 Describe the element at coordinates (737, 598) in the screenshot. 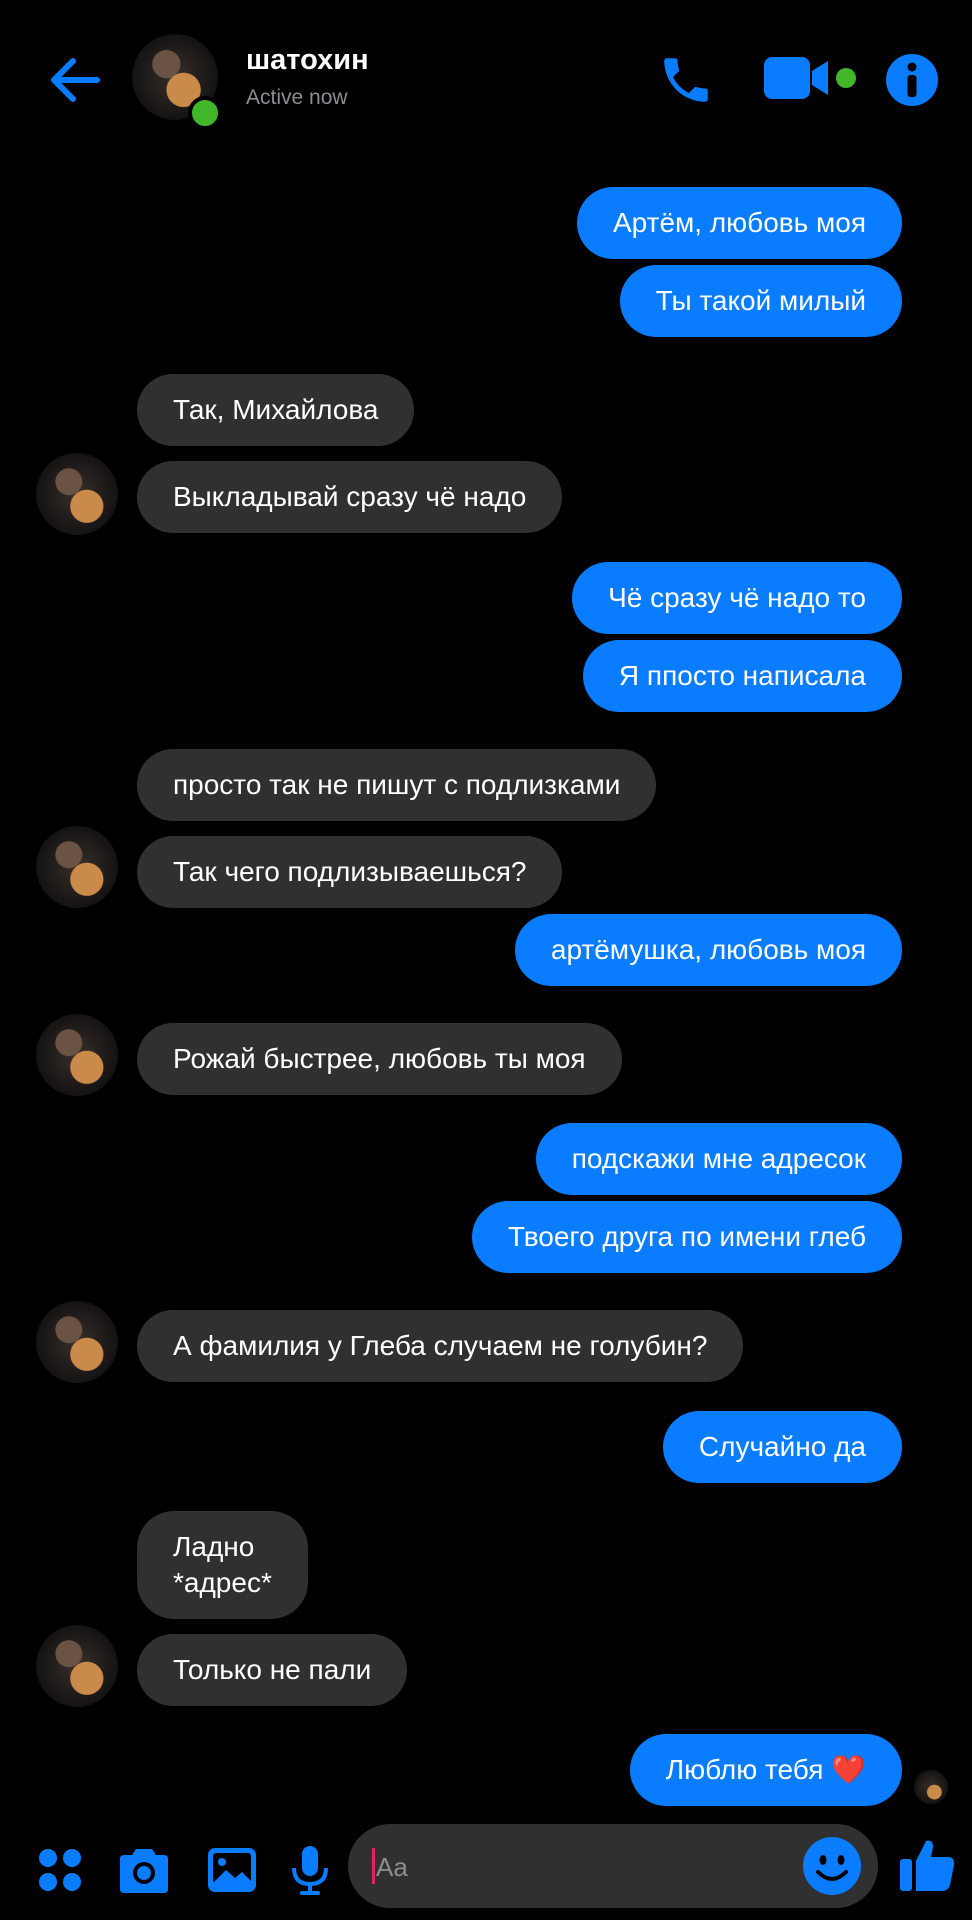

I see `message-outgoing: Чё сразу чё надо то` at that location.